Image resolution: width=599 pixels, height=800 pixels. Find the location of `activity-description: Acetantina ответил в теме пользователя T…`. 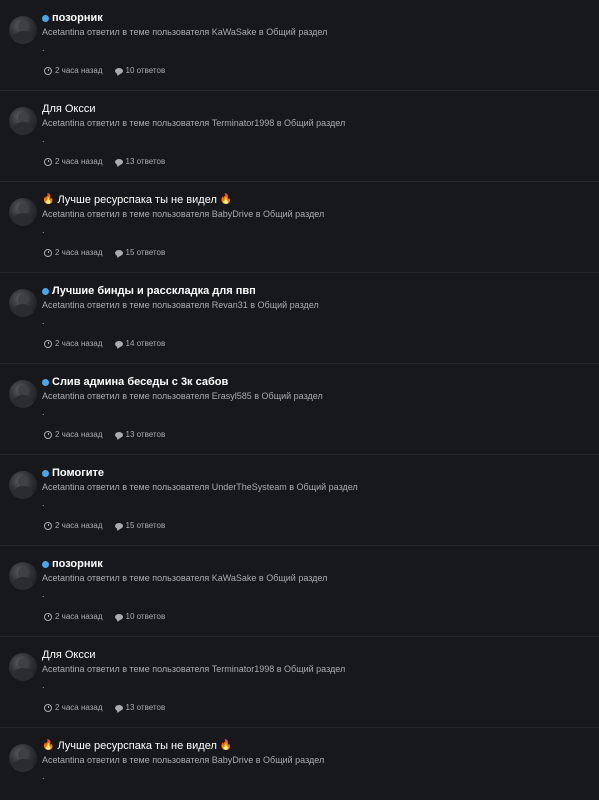

activity-description: Acetantina ответил в теме пользователя T… is located at coordinates (194, 123).